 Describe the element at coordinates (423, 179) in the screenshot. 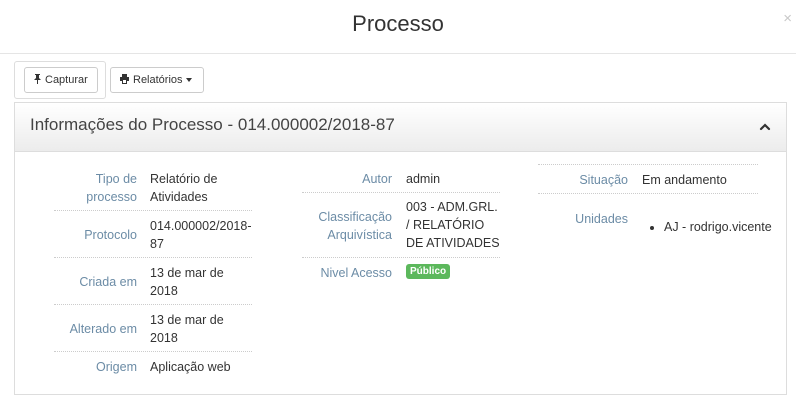

I see `autor-value: admin` at that location.